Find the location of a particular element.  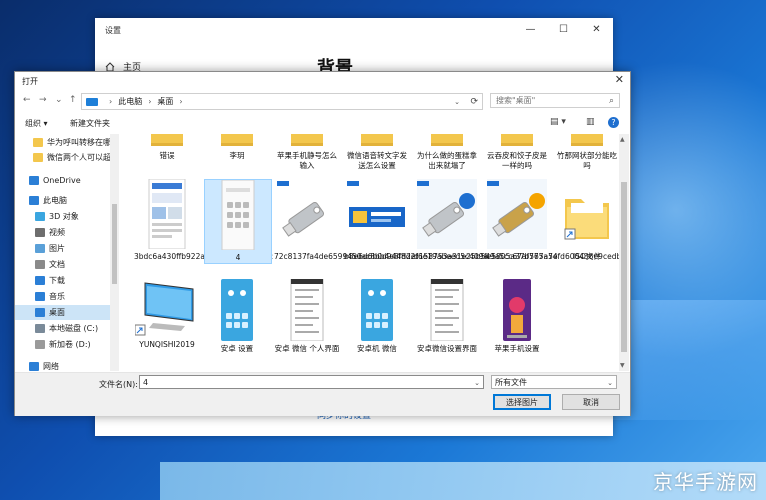

file-name: 竹那网状部分能吃吗 is located at coordinates (587, 160).